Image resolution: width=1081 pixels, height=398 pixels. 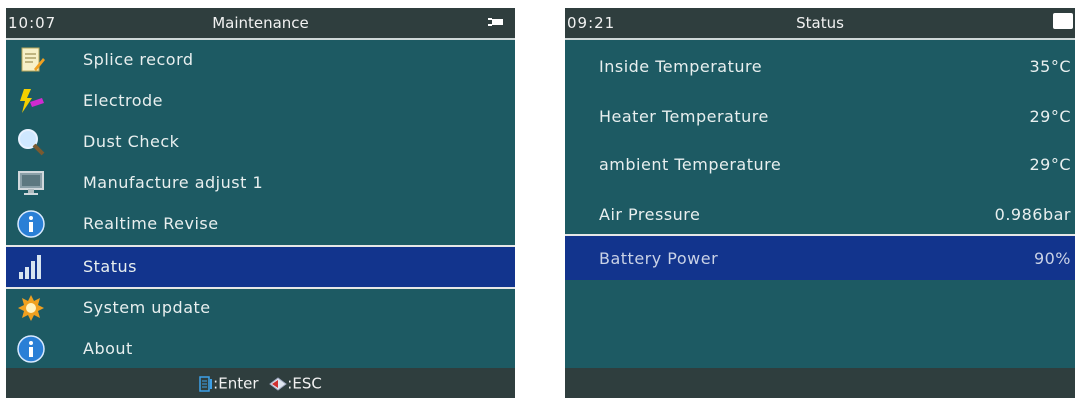 I want to click on menu-item-electrode: Electrode, so click(x=260, y=101).